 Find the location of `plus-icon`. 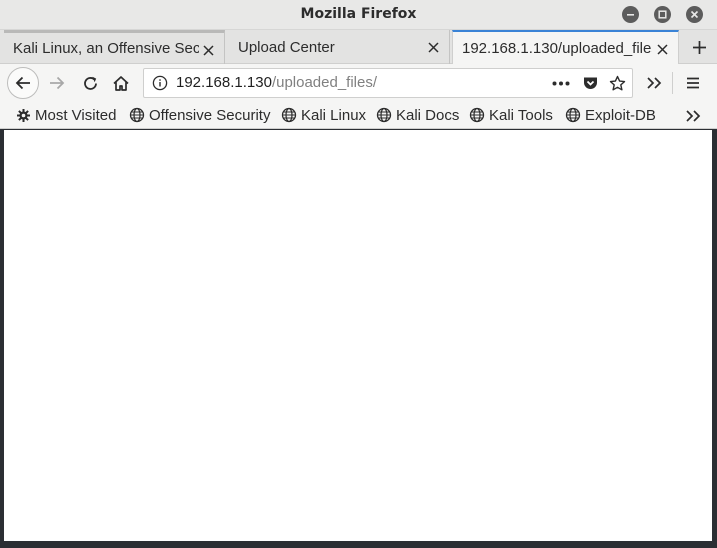

plus-icon is located at coordinates (699, 47).